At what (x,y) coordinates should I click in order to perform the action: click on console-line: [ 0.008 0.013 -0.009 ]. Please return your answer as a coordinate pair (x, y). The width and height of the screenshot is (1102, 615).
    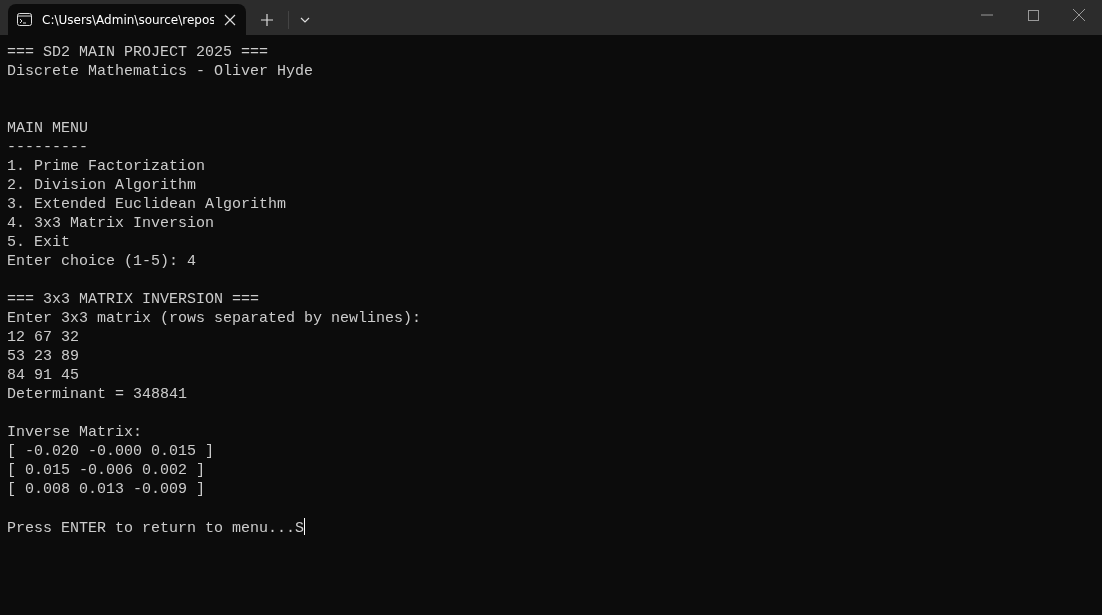
    Looking at the image, I should click on (106, 489).